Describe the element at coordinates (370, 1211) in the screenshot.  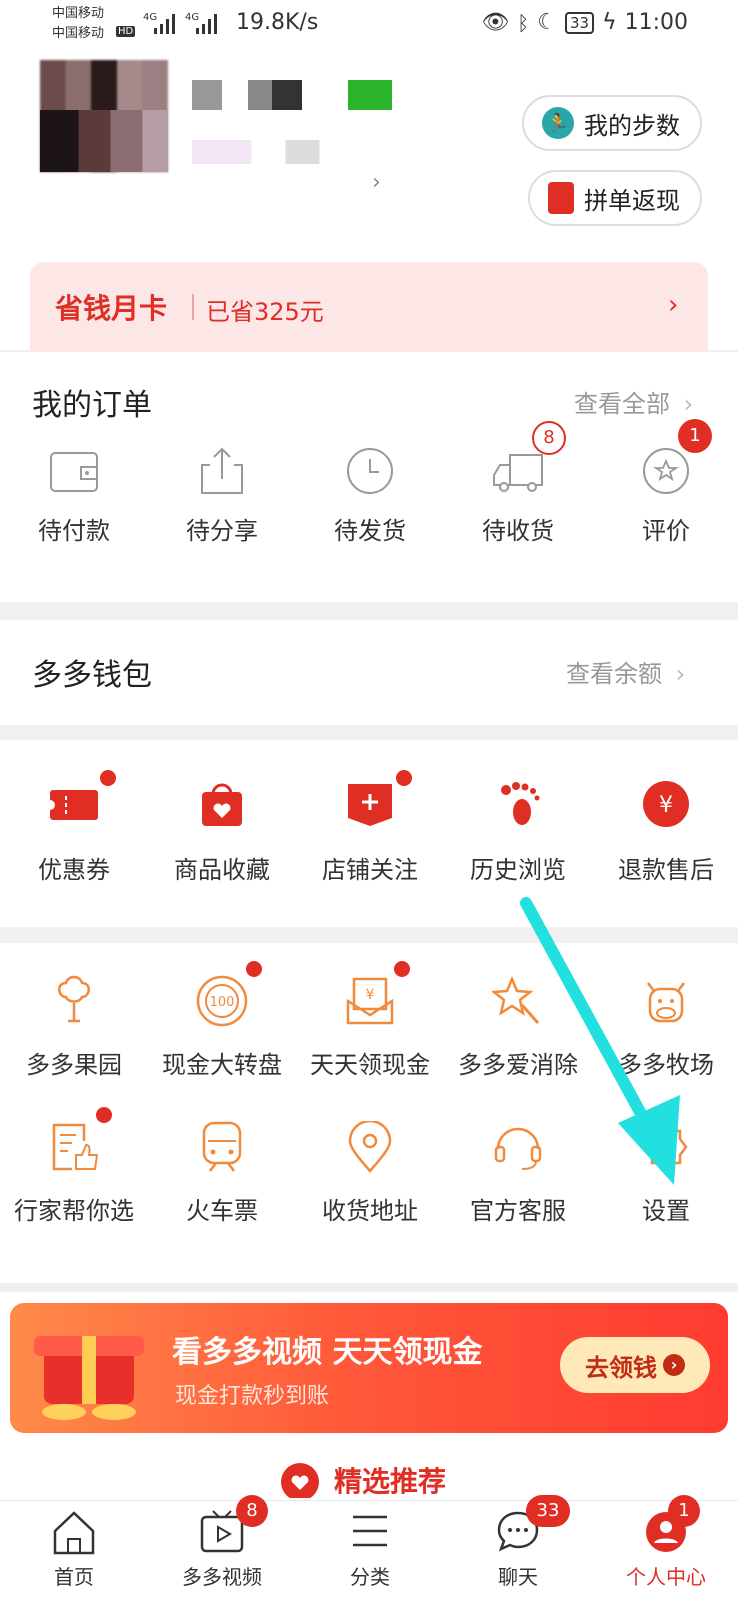
I see `service-label: 收货地址` at that location.